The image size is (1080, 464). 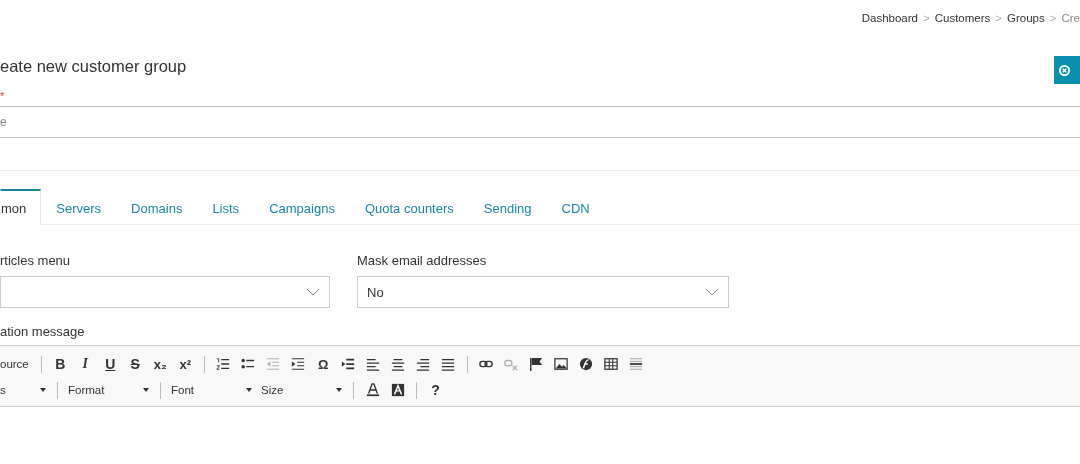 What do you see at coordinates (348, 364) in the screenshot?
I see `blockquote-icon` at bounding box center [348, 364].